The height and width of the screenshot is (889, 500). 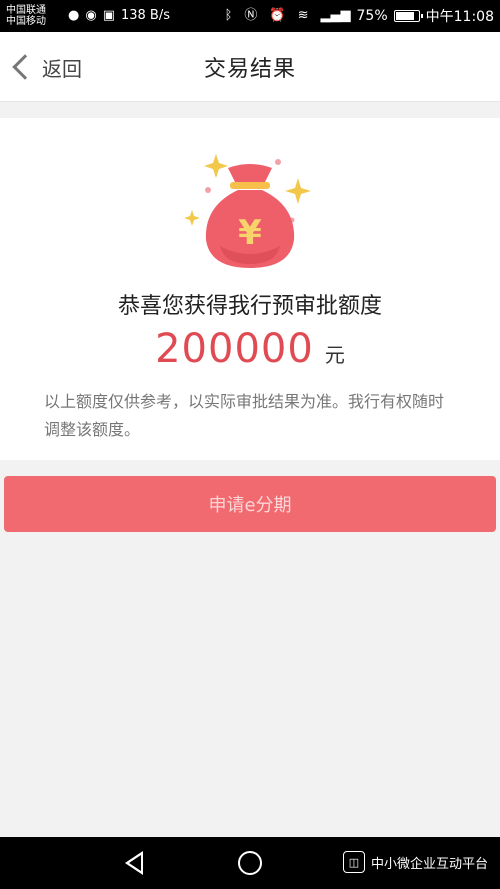 I want to click on credit-amount-row: 200000 元, so click(x=250, y=349).